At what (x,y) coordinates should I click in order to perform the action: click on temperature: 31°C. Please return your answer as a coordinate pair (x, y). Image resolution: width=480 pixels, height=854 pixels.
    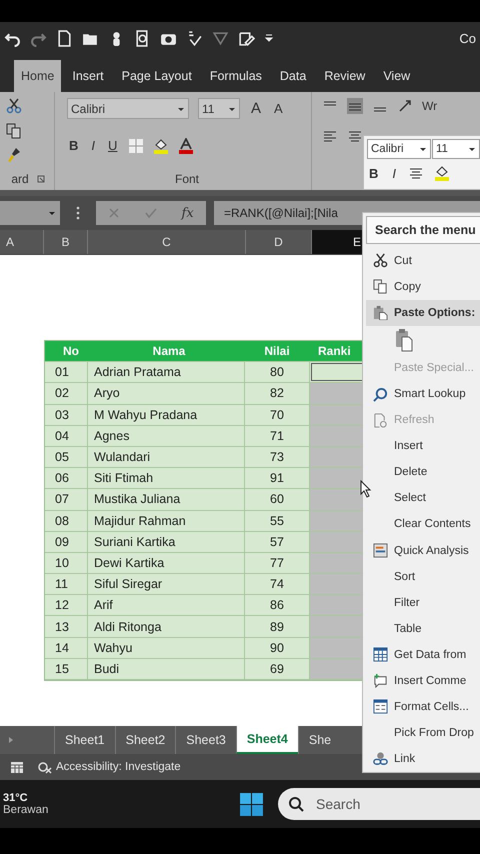
    Looking at the image, I should click on (121, 798).